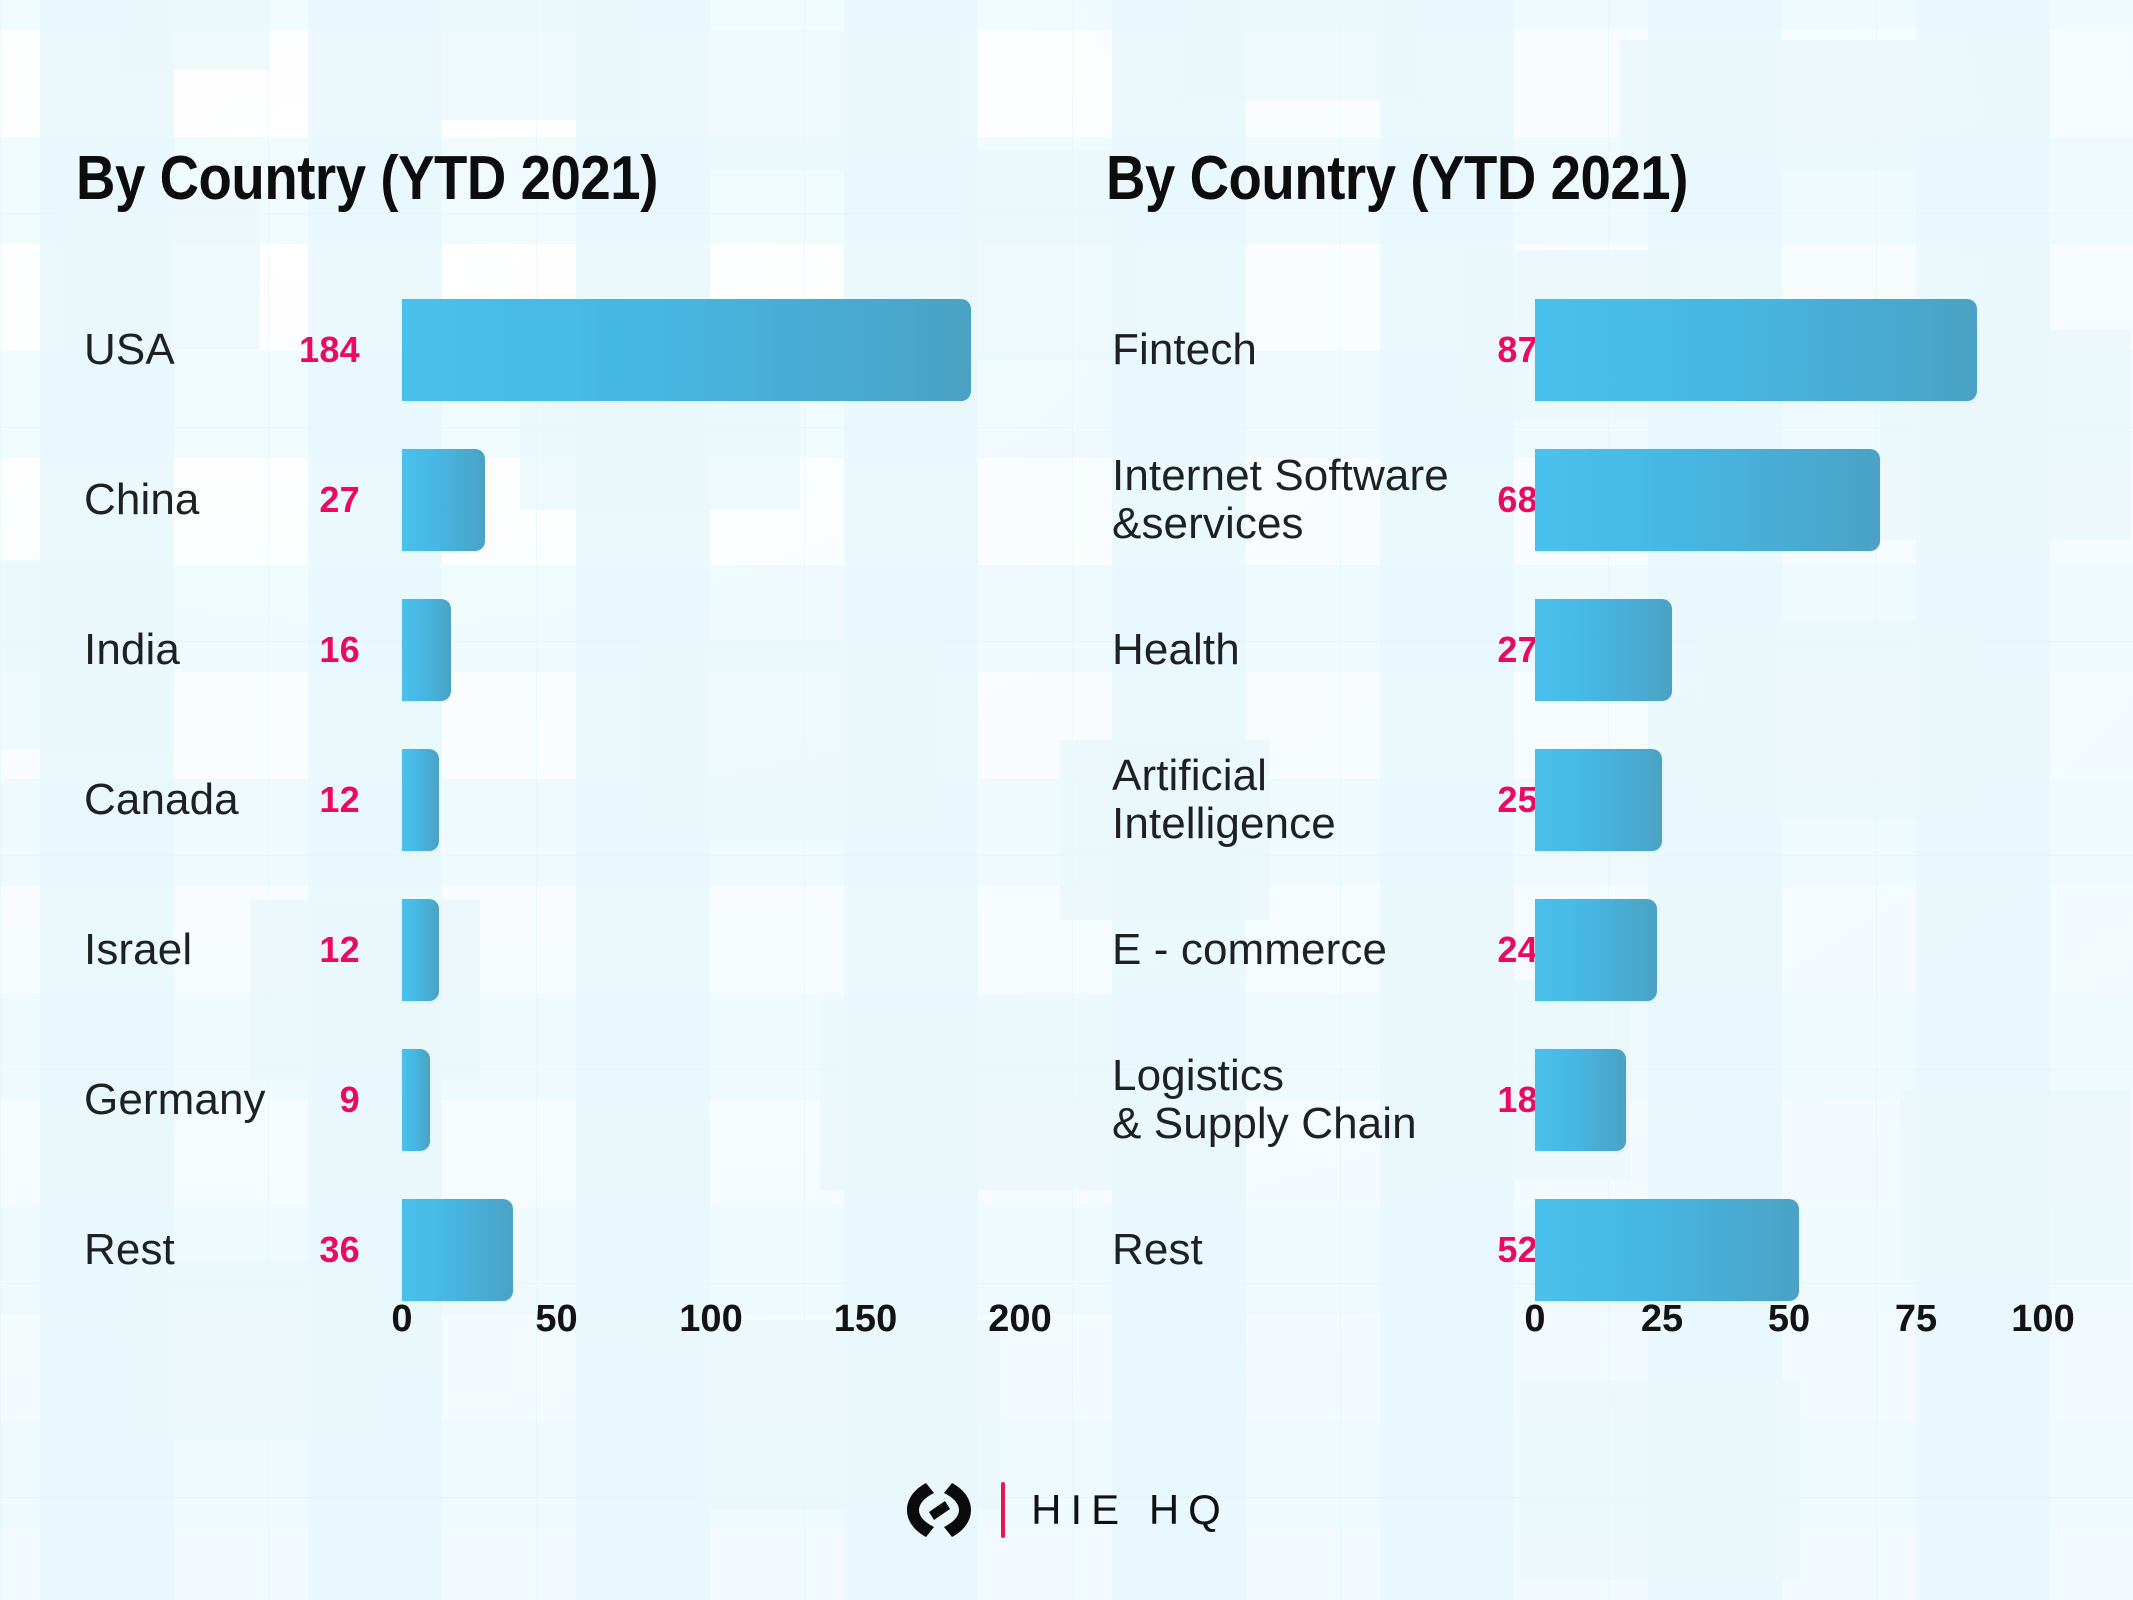 The height and width of the screenshot is (1600, 2133). I want to click on bar-row: USA 184, so click(520, 350).